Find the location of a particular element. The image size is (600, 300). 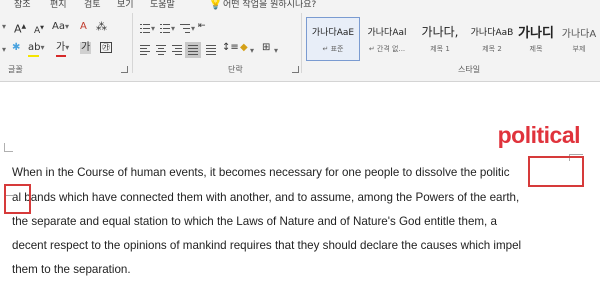

highlight-box-politic is located at coordinates (556, 171).